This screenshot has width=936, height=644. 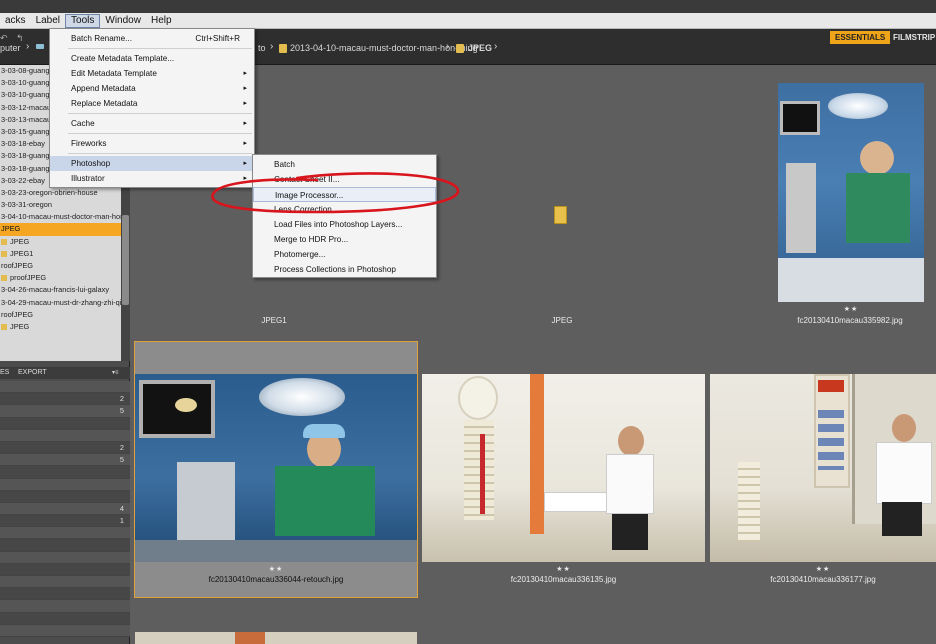 I want to click on menu-tools: Tools, so click(x=83, y=20).